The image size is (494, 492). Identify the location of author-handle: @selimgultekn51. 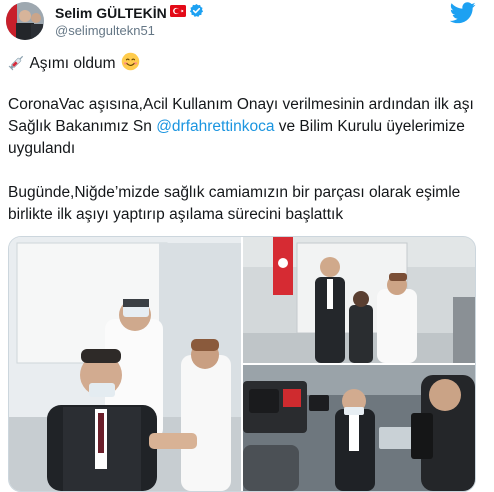
(105, 30).